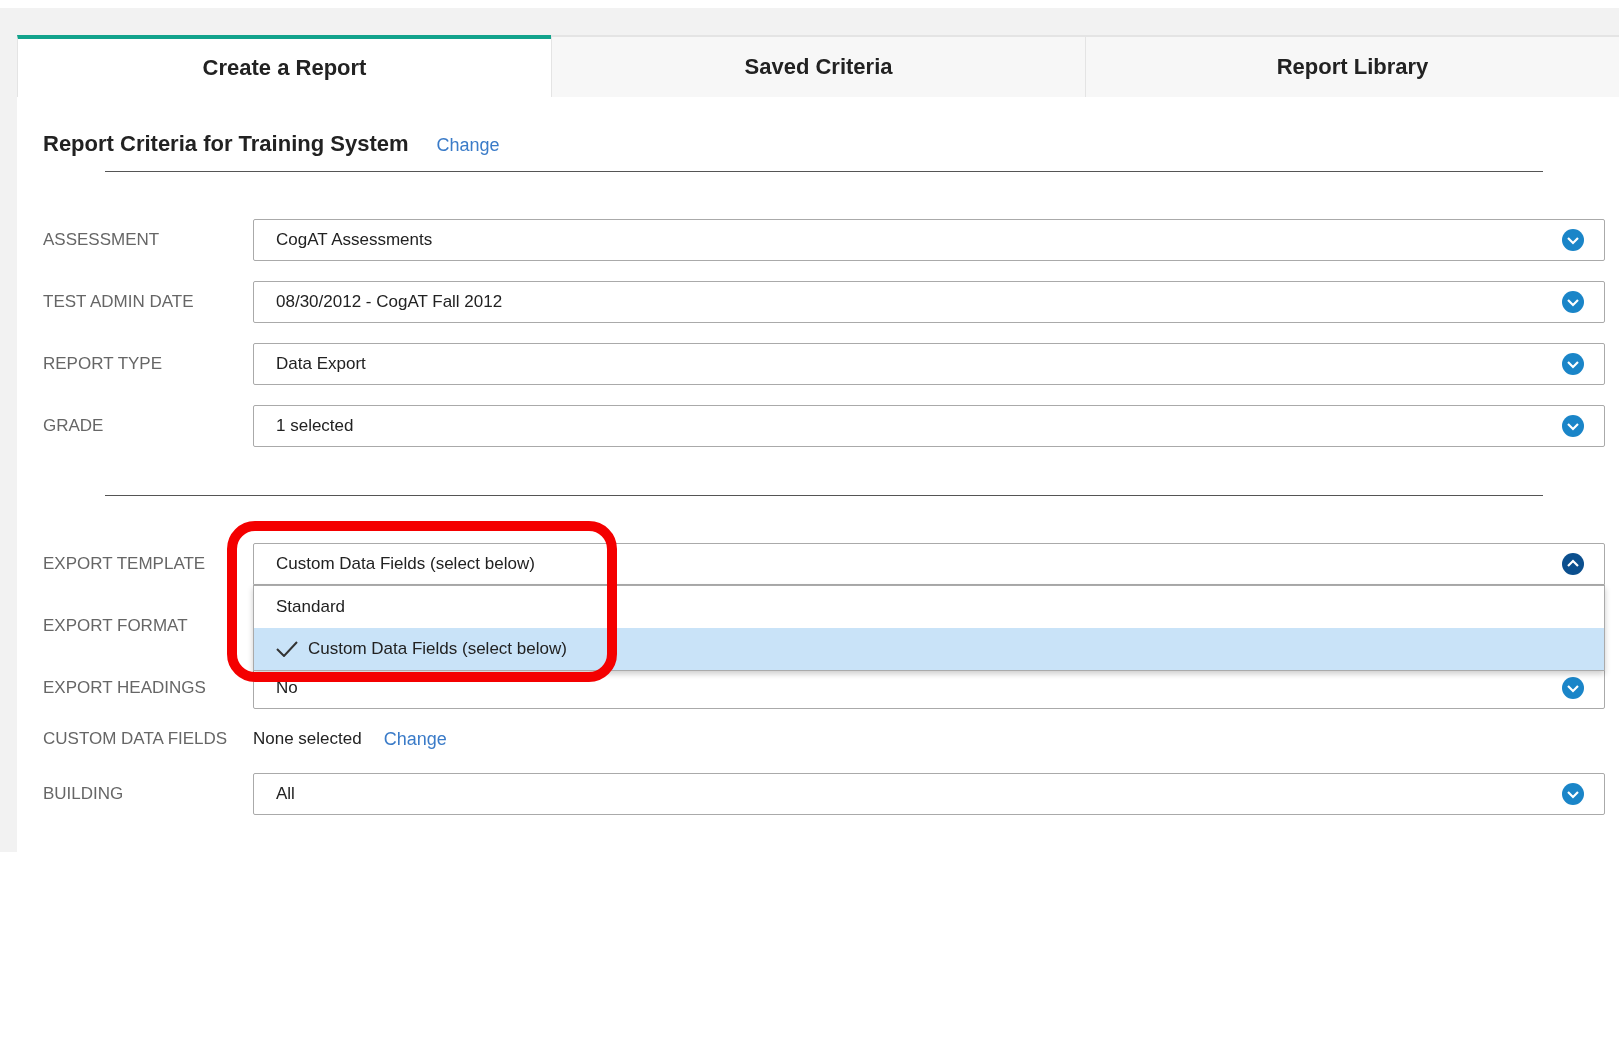  What do you see at coordinates (929, 794) in the screenshot?
I see `select-field: All` at bounding box center [929, 794].